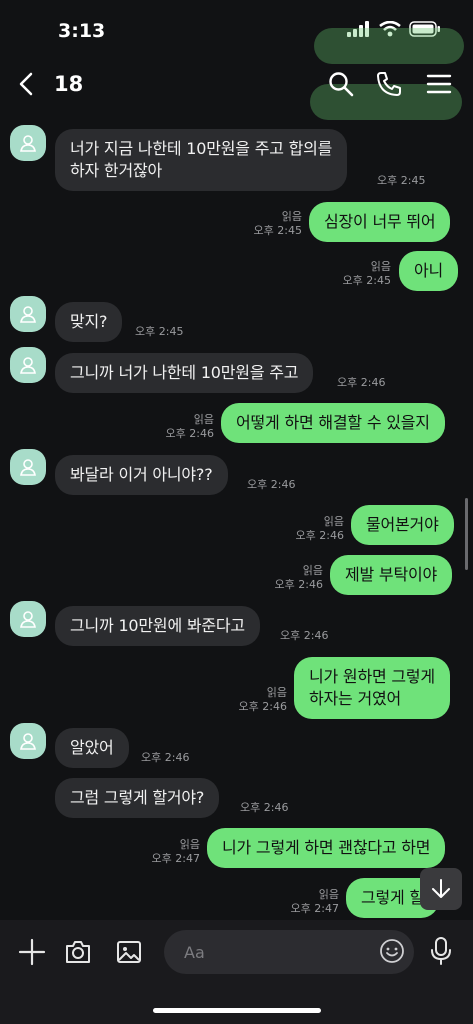 The image size is (473, 1024). I want to click on search-icon, so click(341, 84).